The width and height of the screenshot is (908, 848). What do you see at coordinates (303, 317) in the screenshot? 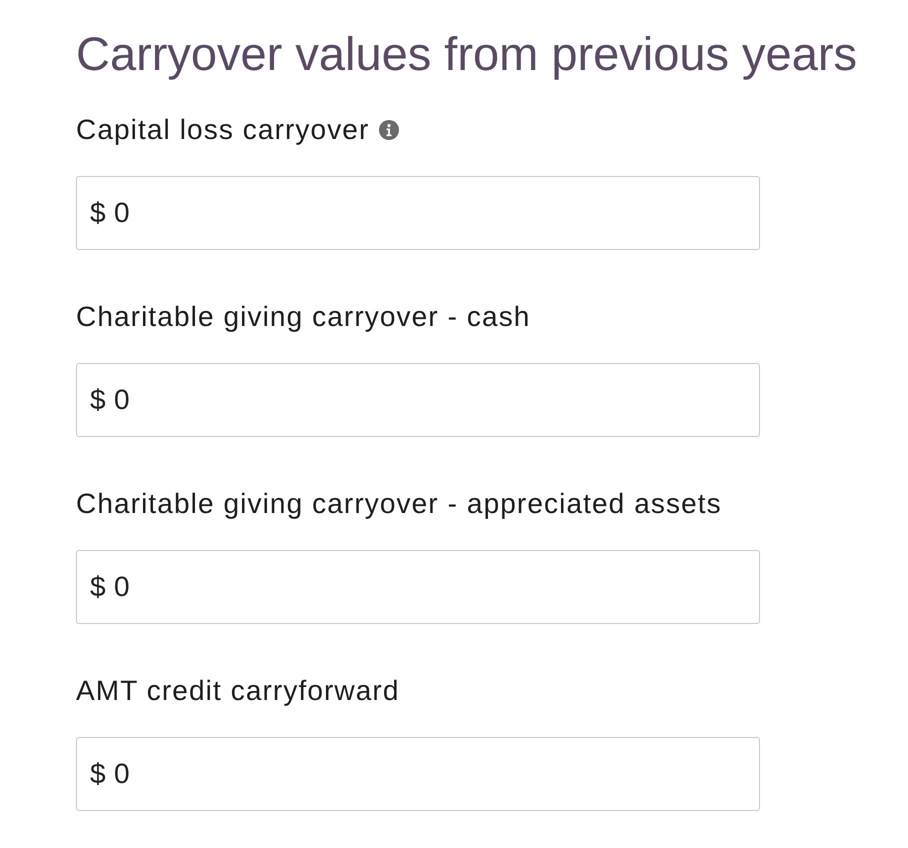
I see `field-label: Charitable giving carryover - cash` at bounding box center [303, 317].